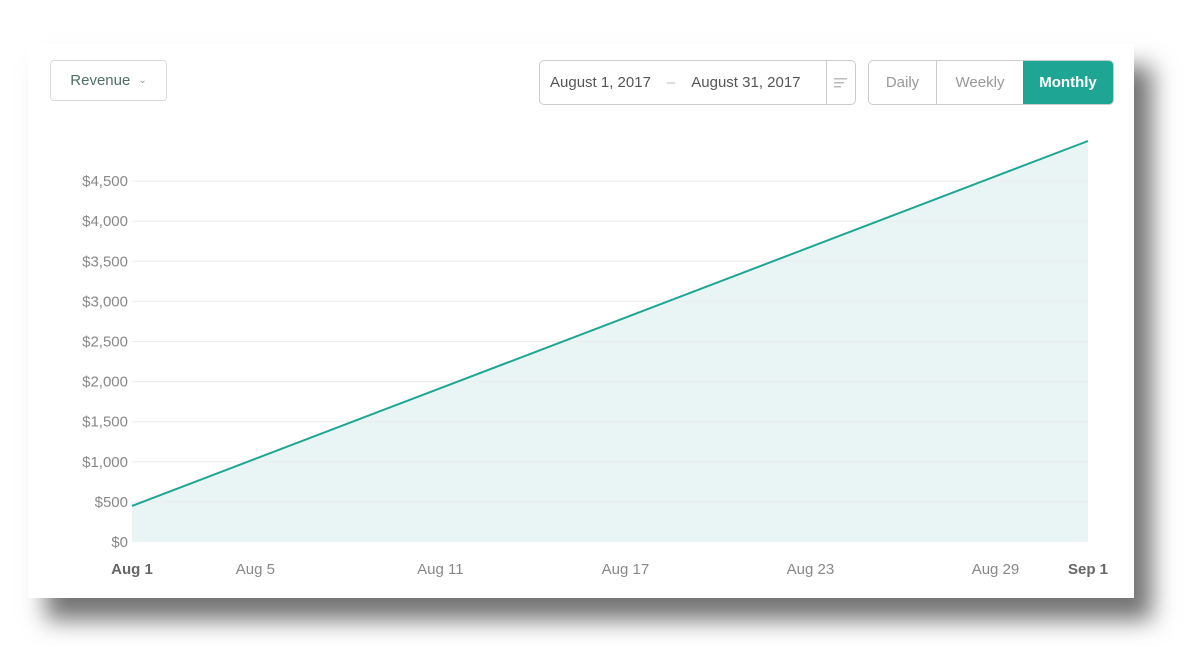 The image size is (1194, 647). What do you see at coordinates (255, 569) in the screenshot?
I see `x-tick-label: Aug 5` at bounding box center [255, 569].